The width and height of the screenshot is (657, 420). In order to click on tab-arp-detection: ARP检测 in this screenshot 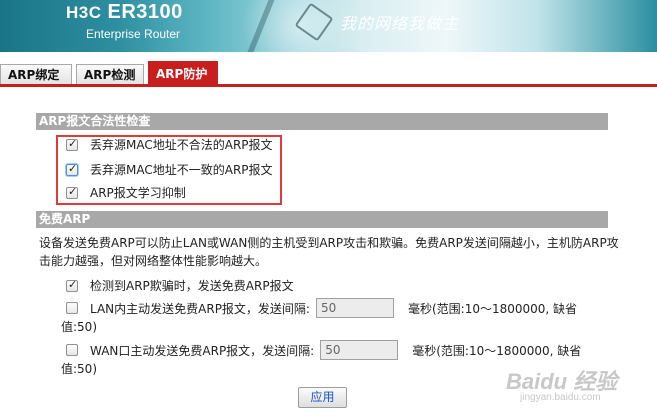, I will do `click(110, 74)`.